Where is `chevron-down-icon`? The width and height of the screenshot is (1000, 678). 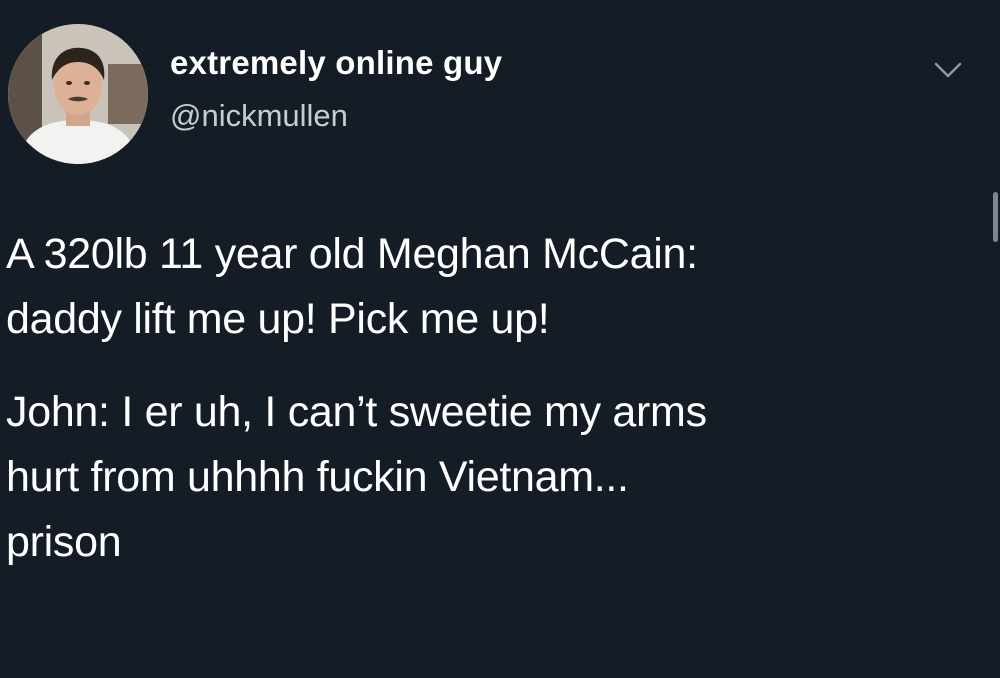 chevron-down-icon is located at coordinates (948, 70).